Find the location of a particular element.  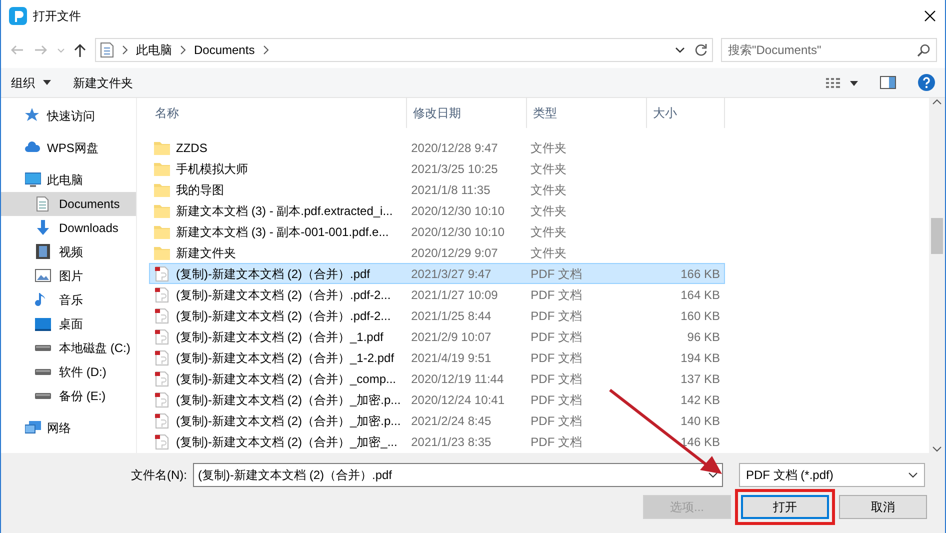

scroll-down-icon is located at coordinates (937, 449).